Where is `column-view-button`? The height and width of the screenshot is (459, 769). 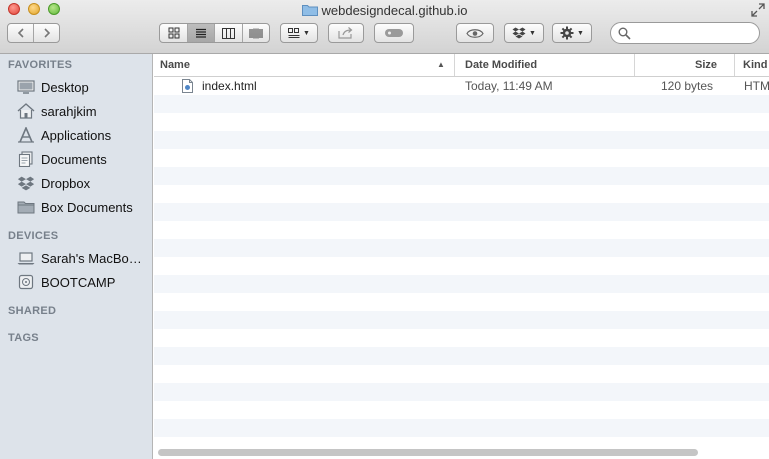 column-view-button is located at coordinates (229, 33).